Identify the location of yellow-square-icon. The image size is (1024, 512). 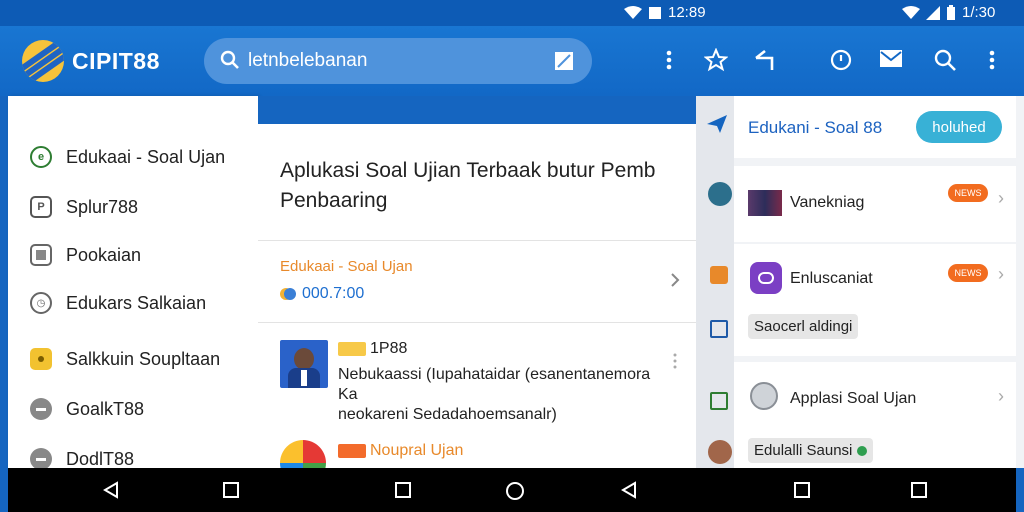
(41, 359).